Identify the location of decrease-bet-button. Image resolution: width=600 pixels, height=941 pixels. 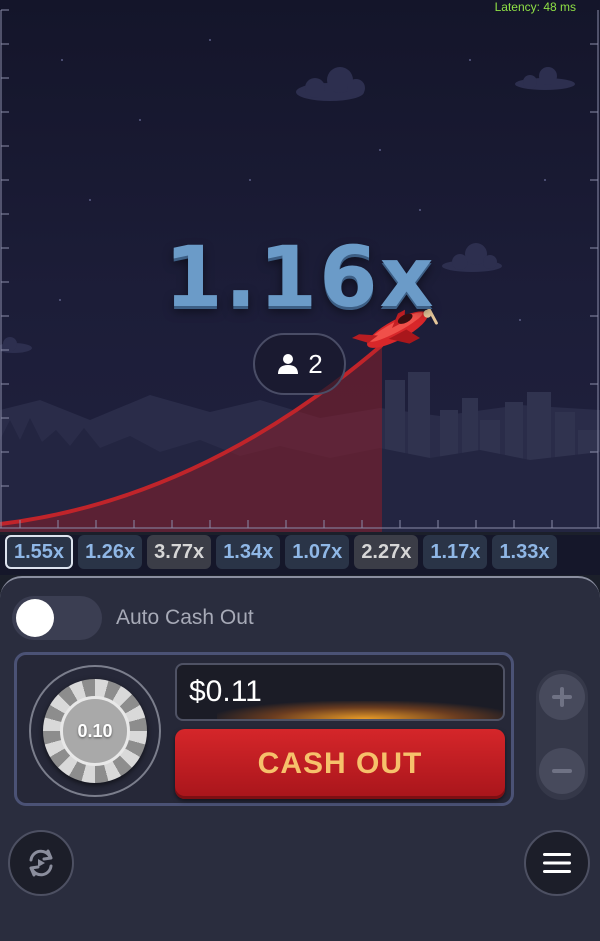
(562, 771).